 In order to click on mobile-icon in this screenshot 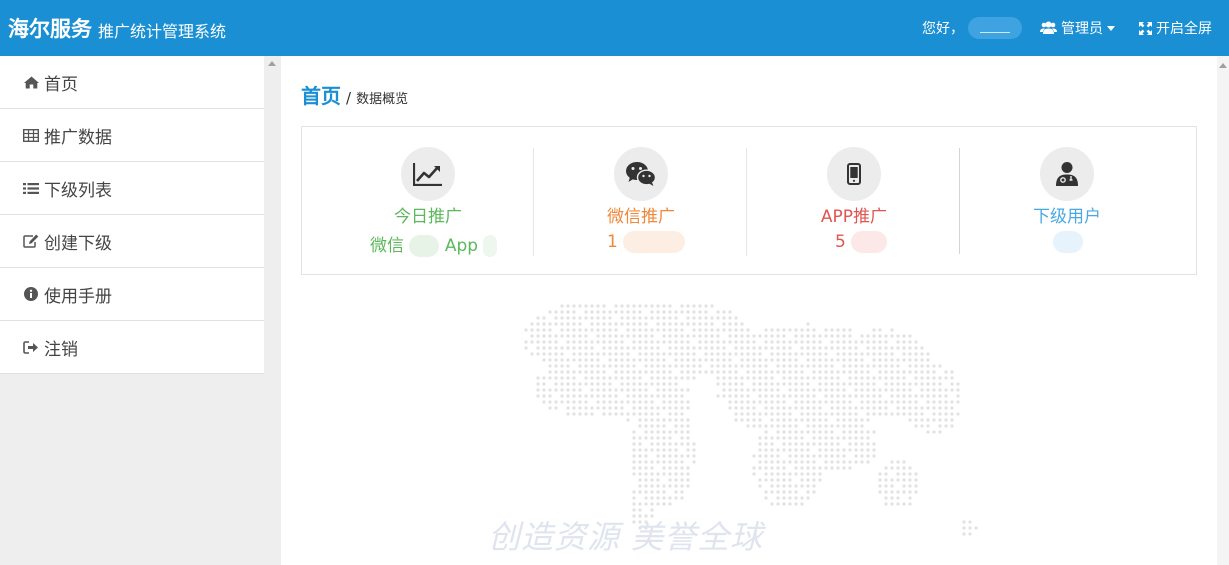, I will do `click(854, 174)`.